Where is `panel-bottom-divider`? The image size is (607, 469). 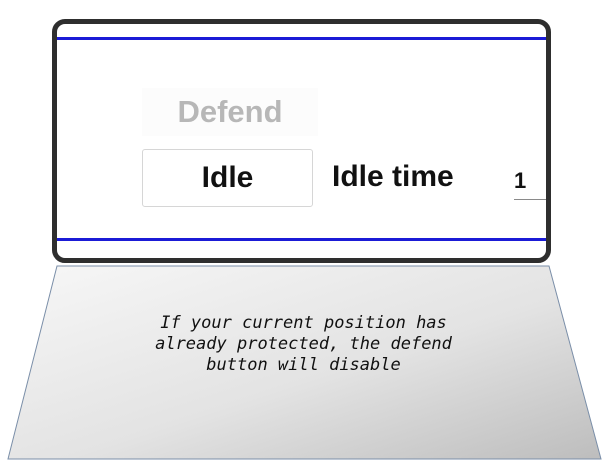
panel-bottom-divider is located at coordinates (301, 239).